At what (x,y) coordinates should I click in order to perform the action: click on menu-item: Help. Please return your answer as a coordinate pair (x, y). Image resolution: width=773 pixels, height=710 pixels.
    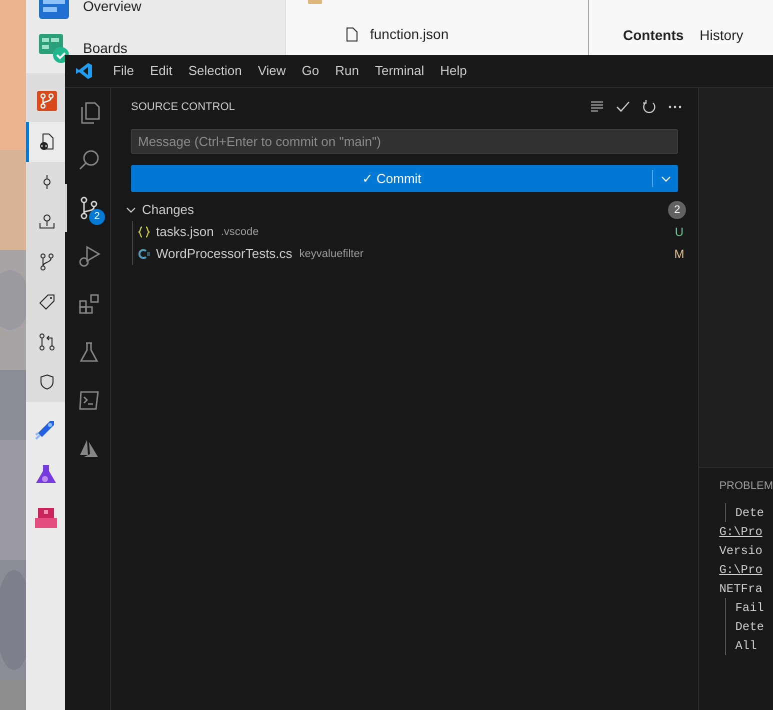
    Looking at the image, I should click on (453, 71).